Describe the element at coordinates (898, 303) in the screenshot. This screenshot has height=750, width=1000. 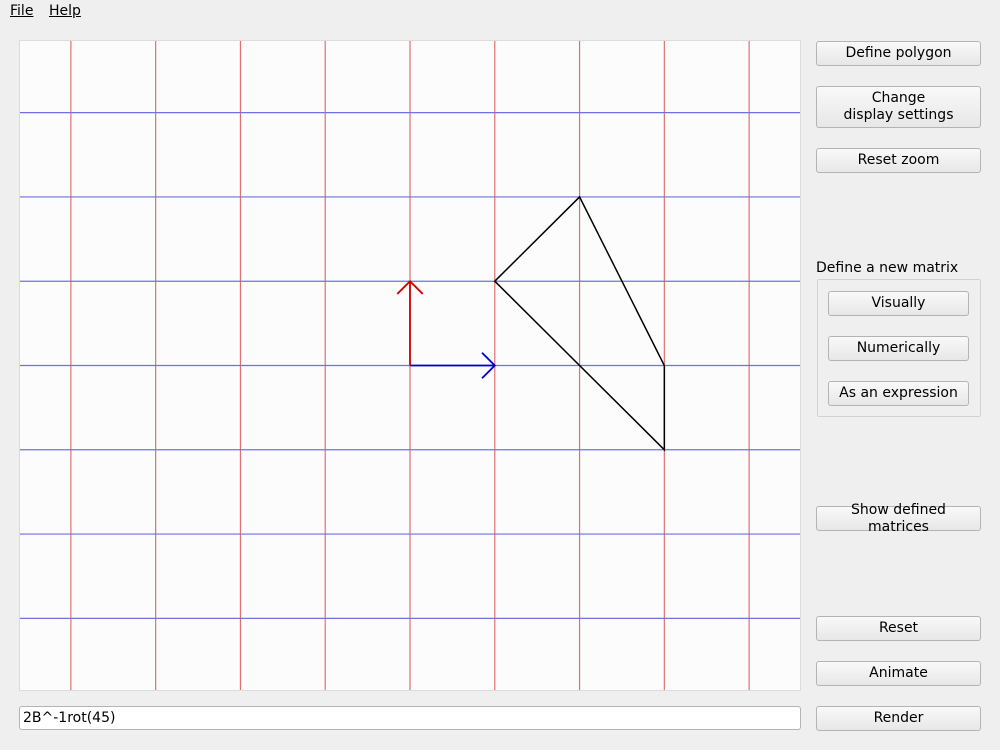
I see `define-visually-button: Visually` at that location.